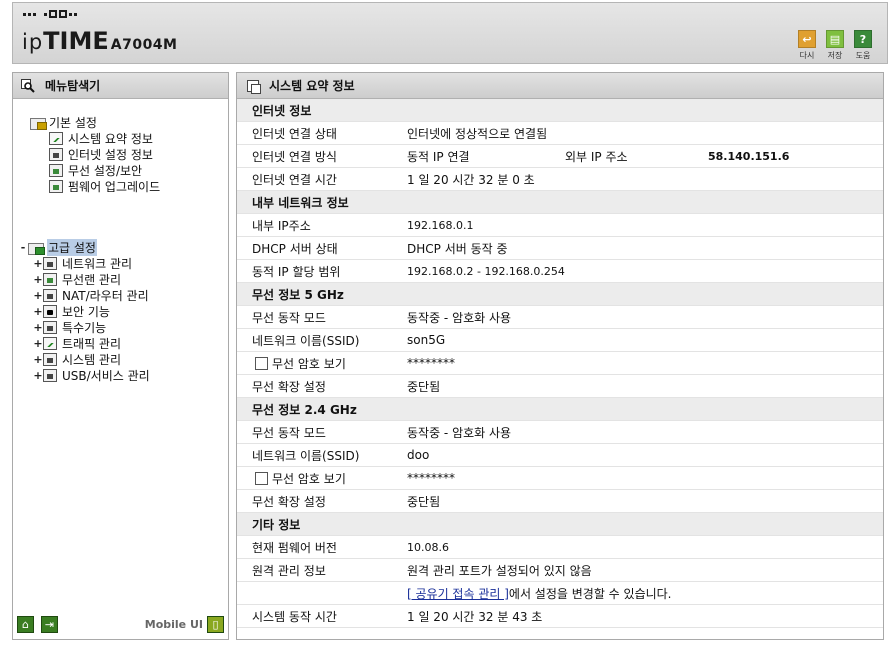 The width and height of the screenshot is (890, 648). What do you see at coordinates (424, 501) in the screenshot?
I see `value: 중단됨` at bounding box center [424, 501].